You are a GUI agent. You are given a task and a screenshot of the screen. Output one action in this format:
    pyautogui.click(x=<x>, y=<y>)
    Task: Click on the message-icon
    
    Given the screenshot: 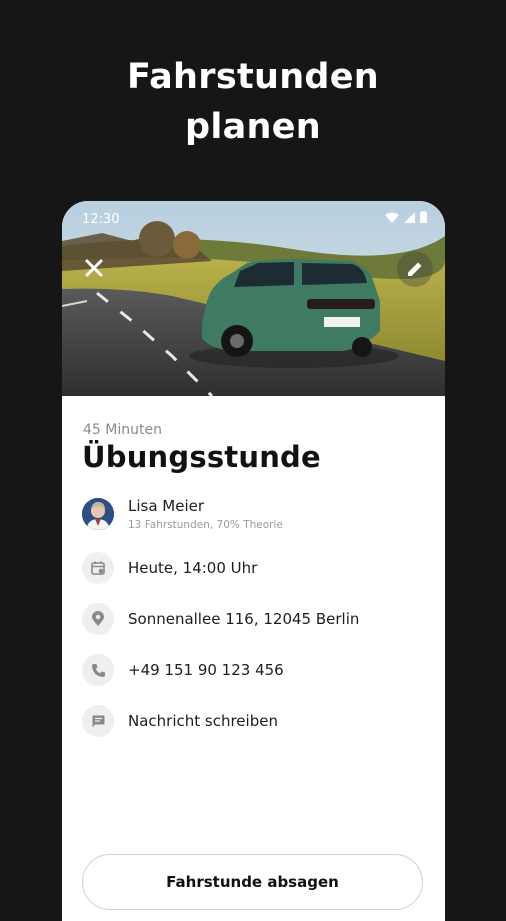 What is the action you would take?
    pyautogui.click(x=98, y=721)
    